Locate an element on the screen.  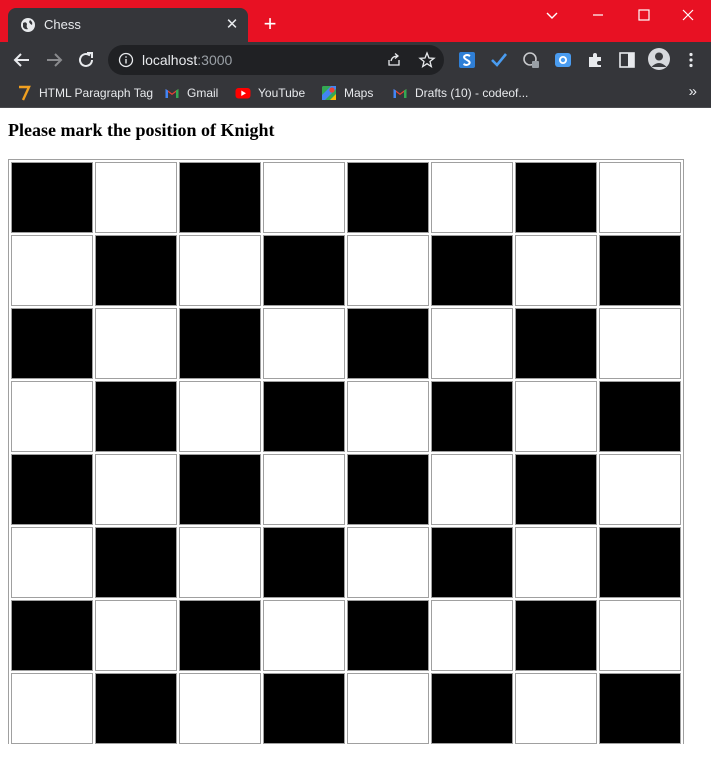
close-tab-icon: ✕ is located at coordinates (232, 25).